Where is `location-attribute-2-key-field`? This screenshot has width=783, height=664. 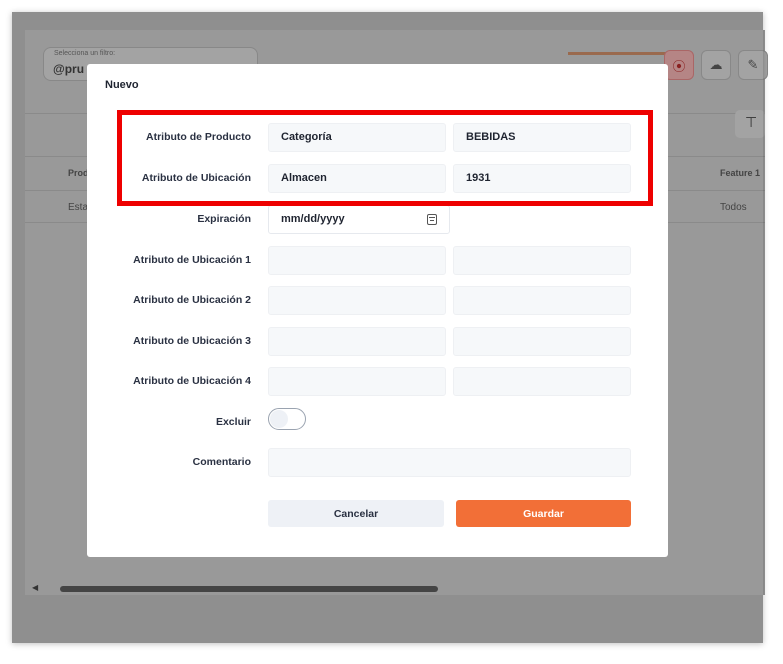 location-attribute-2-key-field is located at coordinates (357, 300).